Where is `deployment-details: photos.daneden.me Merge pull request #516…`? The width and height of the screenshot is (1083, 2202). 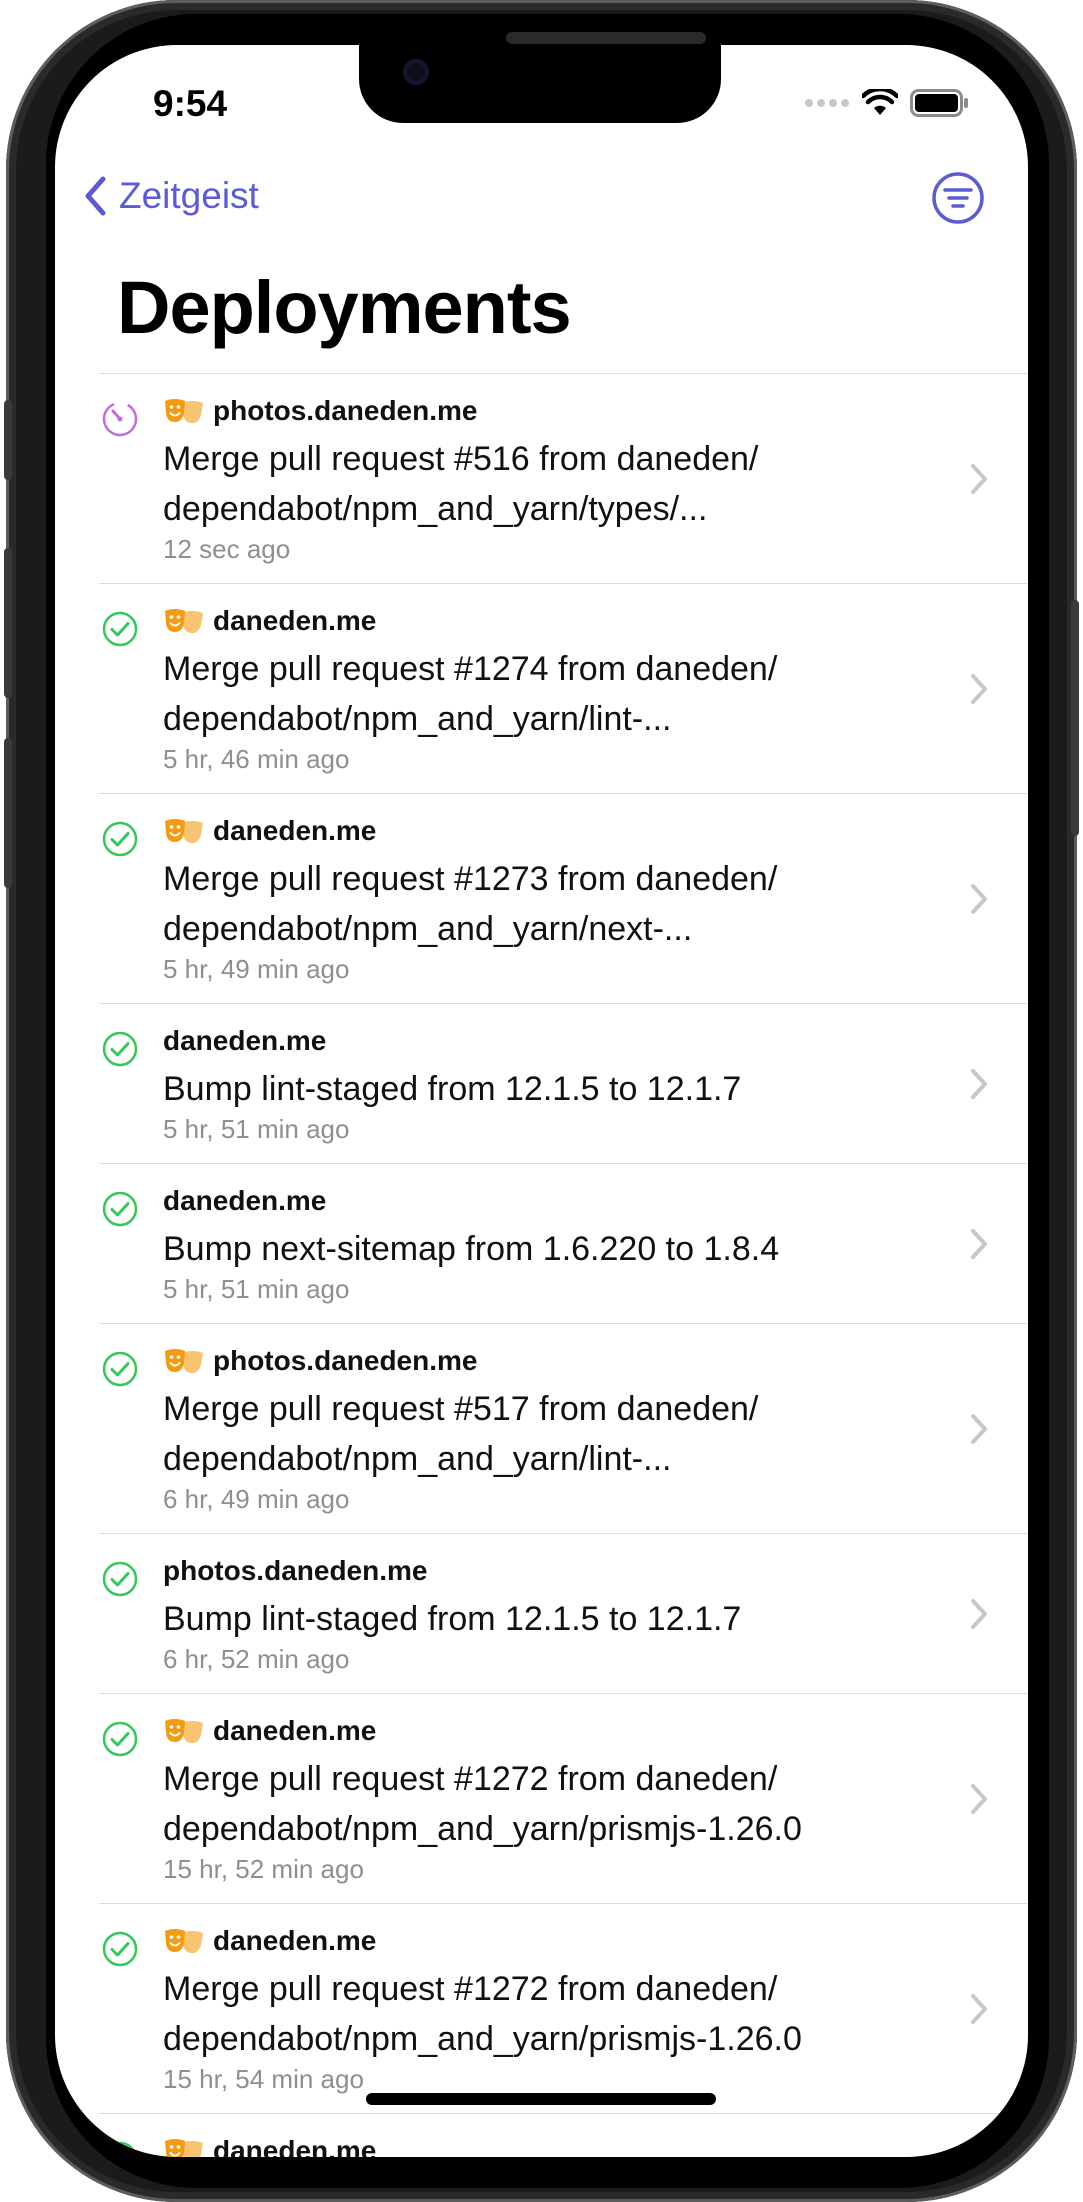 deployment-details: photos.daneden.me Merge pull request #516… is located at coordinates (555, 479).